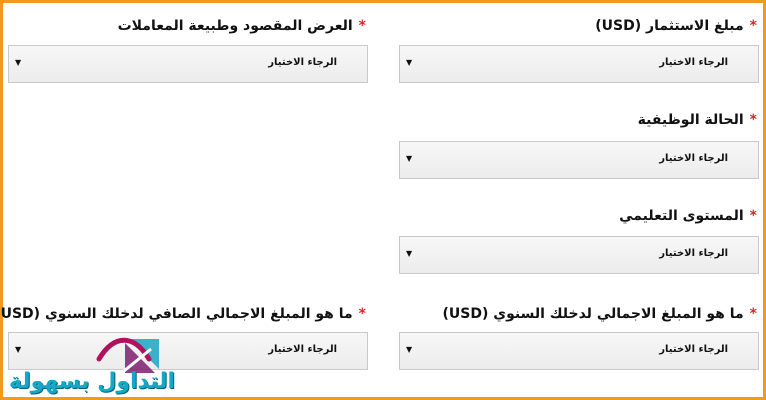 The width and height of the screenshot is (766, 400). What do you see at coordinates (593, 314) in the screenshot?
I see `label-text: ما هو المبلغ الاجمالي لدخلك السنوي (USD)` at bounding box center [593, 314].